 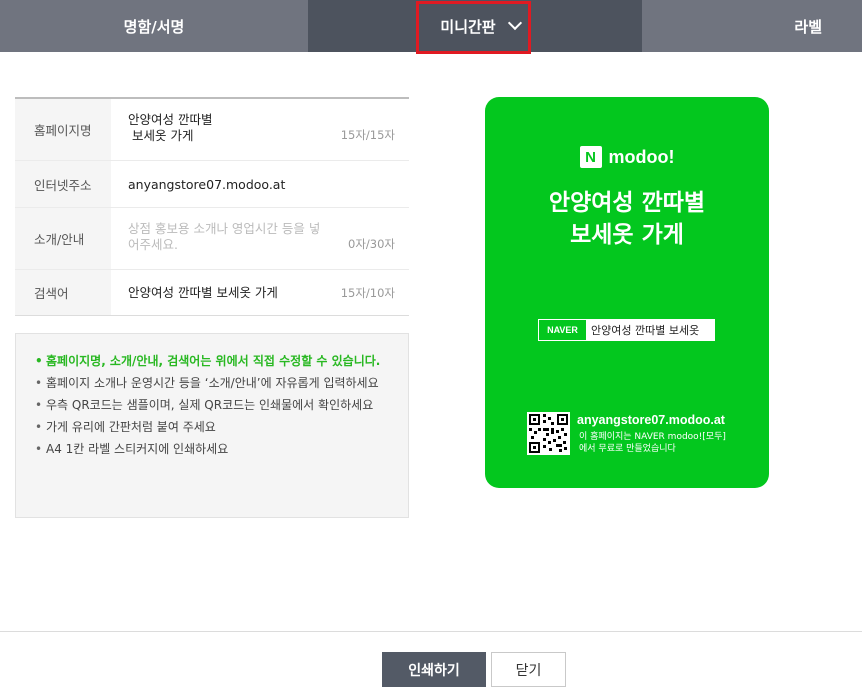 What do you see at coordinates (514, 23) in the screenshot?
I see `chevron-down-icon` at bounding box center [514, 23].